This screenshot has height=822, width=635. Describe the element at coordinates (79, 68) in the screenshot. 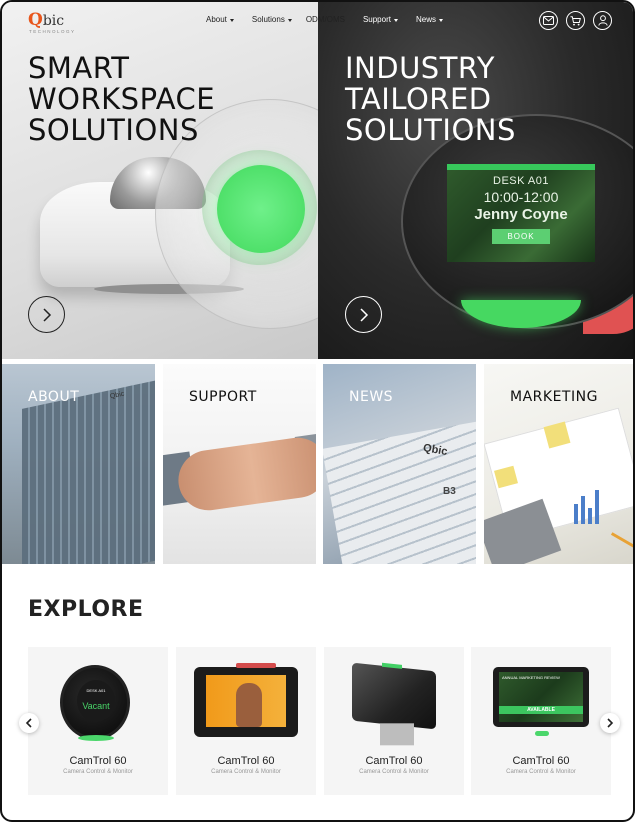

I see `hero-title-line: SMART` at that location.